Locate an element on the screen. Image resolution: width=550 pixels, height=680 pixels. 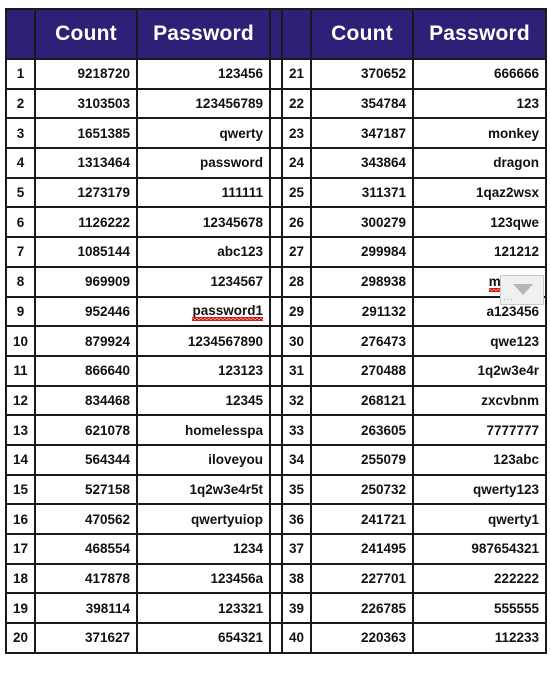
cell-count-left: 1313464 is located at coordinates (86, 163).